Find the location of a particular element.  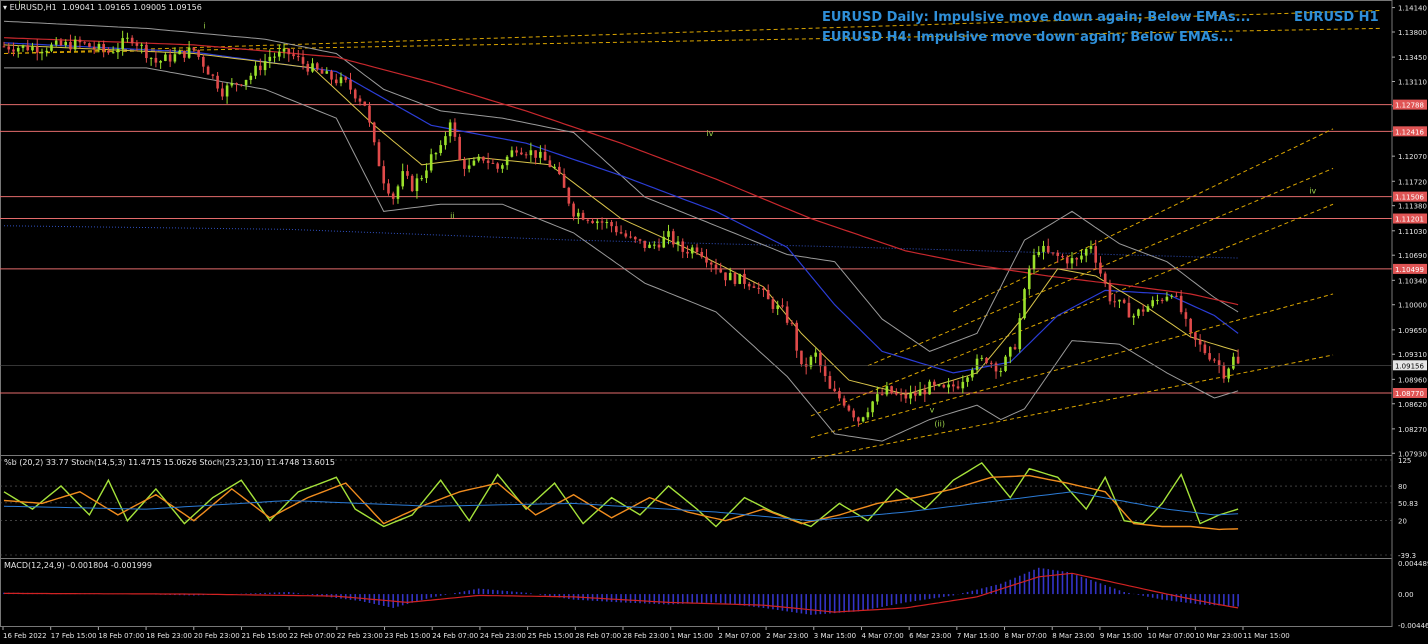

wave-label: i is located at coordinates (204, 25).